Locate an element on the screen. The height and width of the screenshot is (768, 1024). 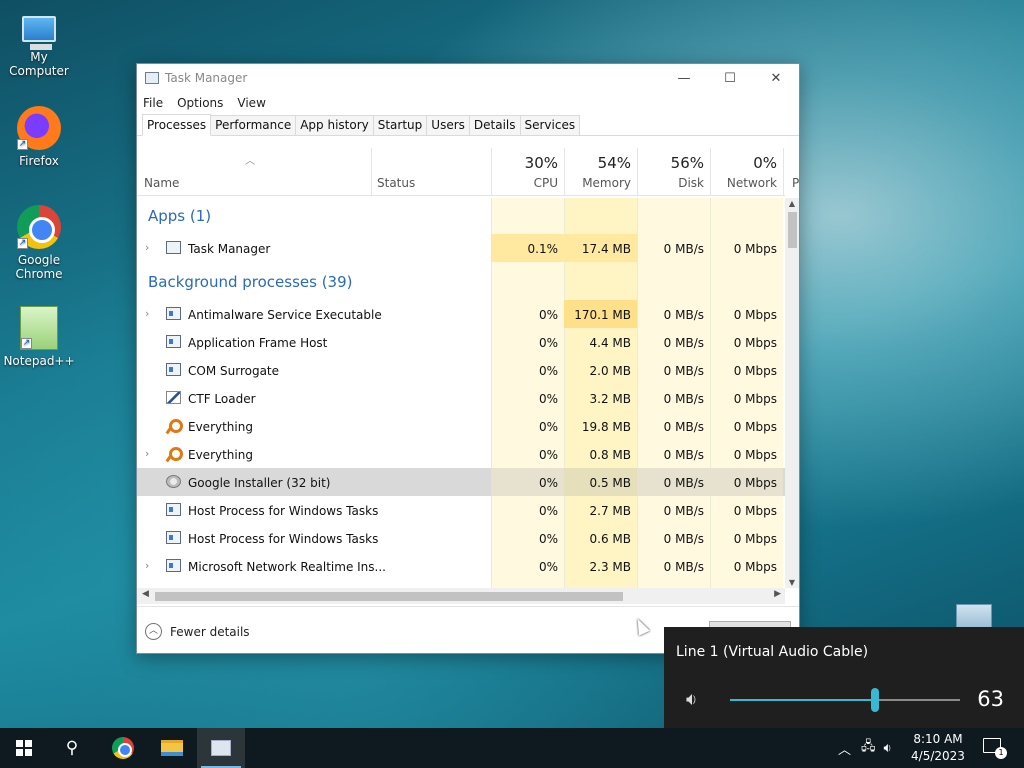
notification-count: 1 is located at coordinates (1001, 753).